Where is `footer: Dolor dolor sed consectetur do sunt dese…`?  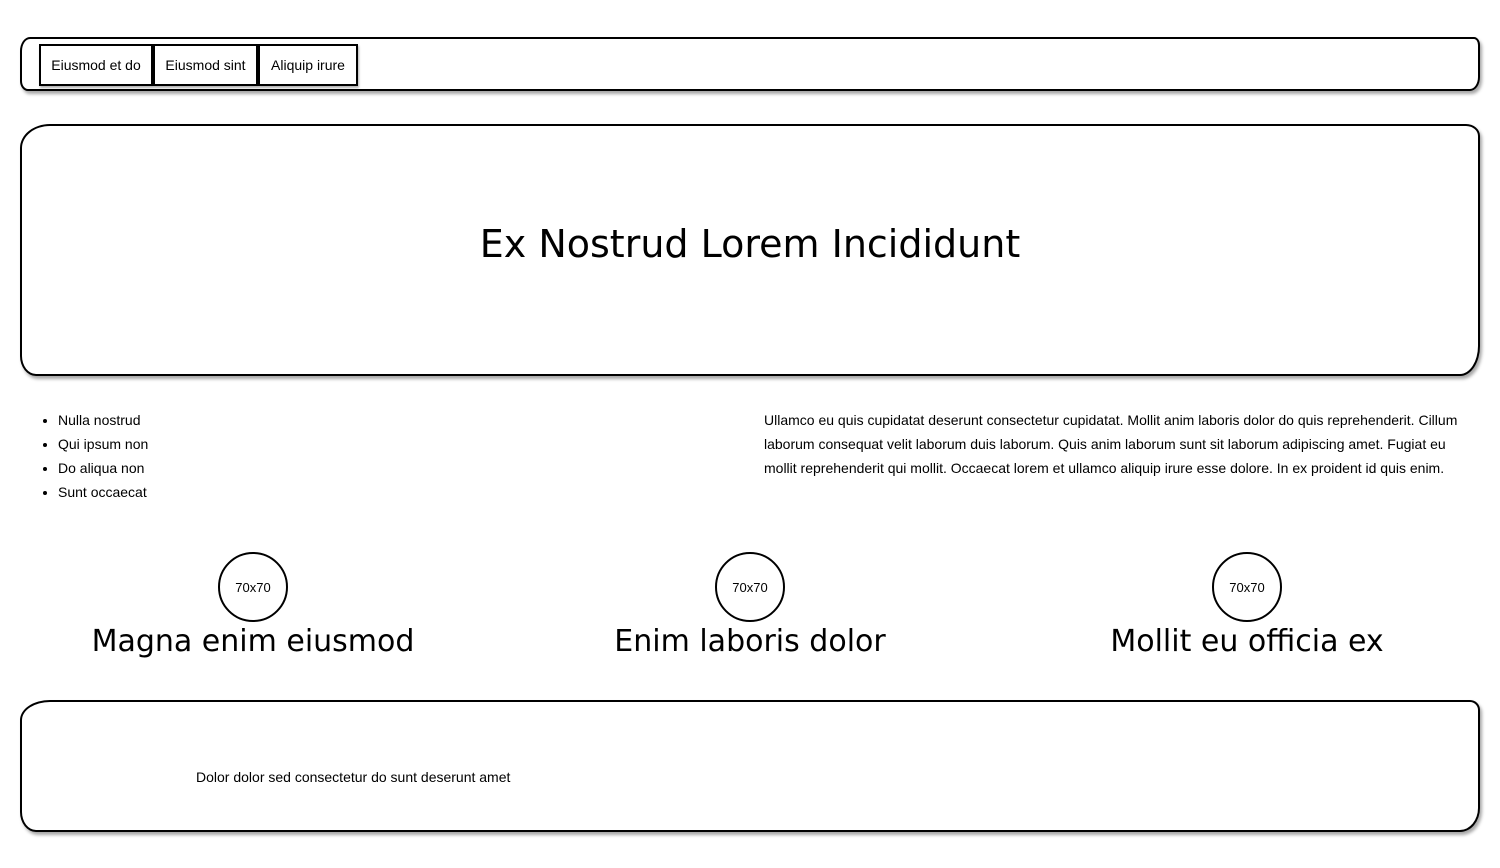
footer: Dolor dolor sed consectetur do sunt dese… is located at coordinates (750, 766).